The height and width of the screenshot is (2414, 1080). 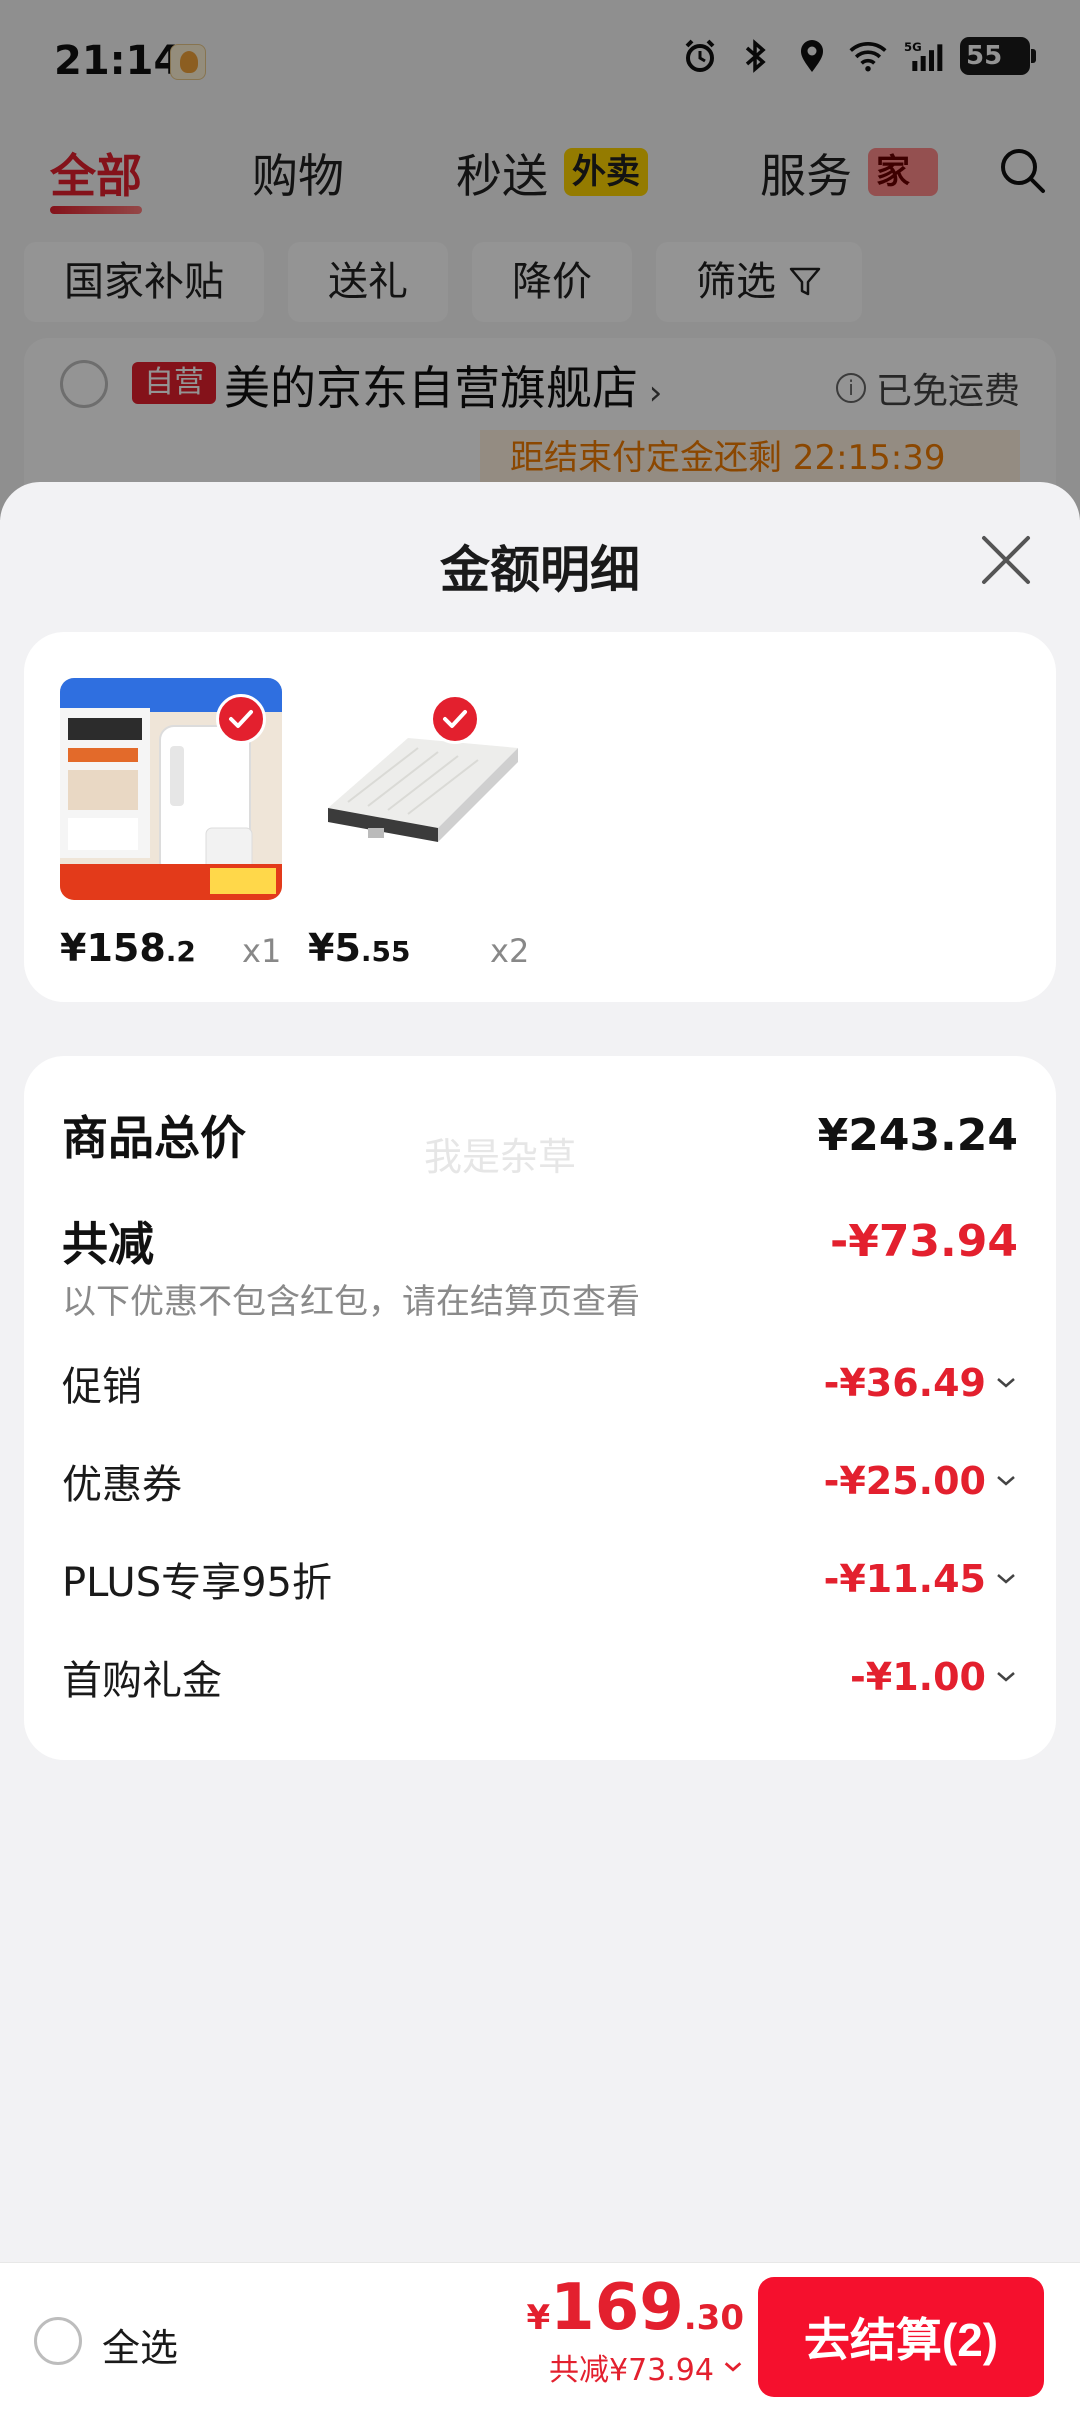 I want to click on total-price: ¥ 169 .30, so click(x=636, y=2308).